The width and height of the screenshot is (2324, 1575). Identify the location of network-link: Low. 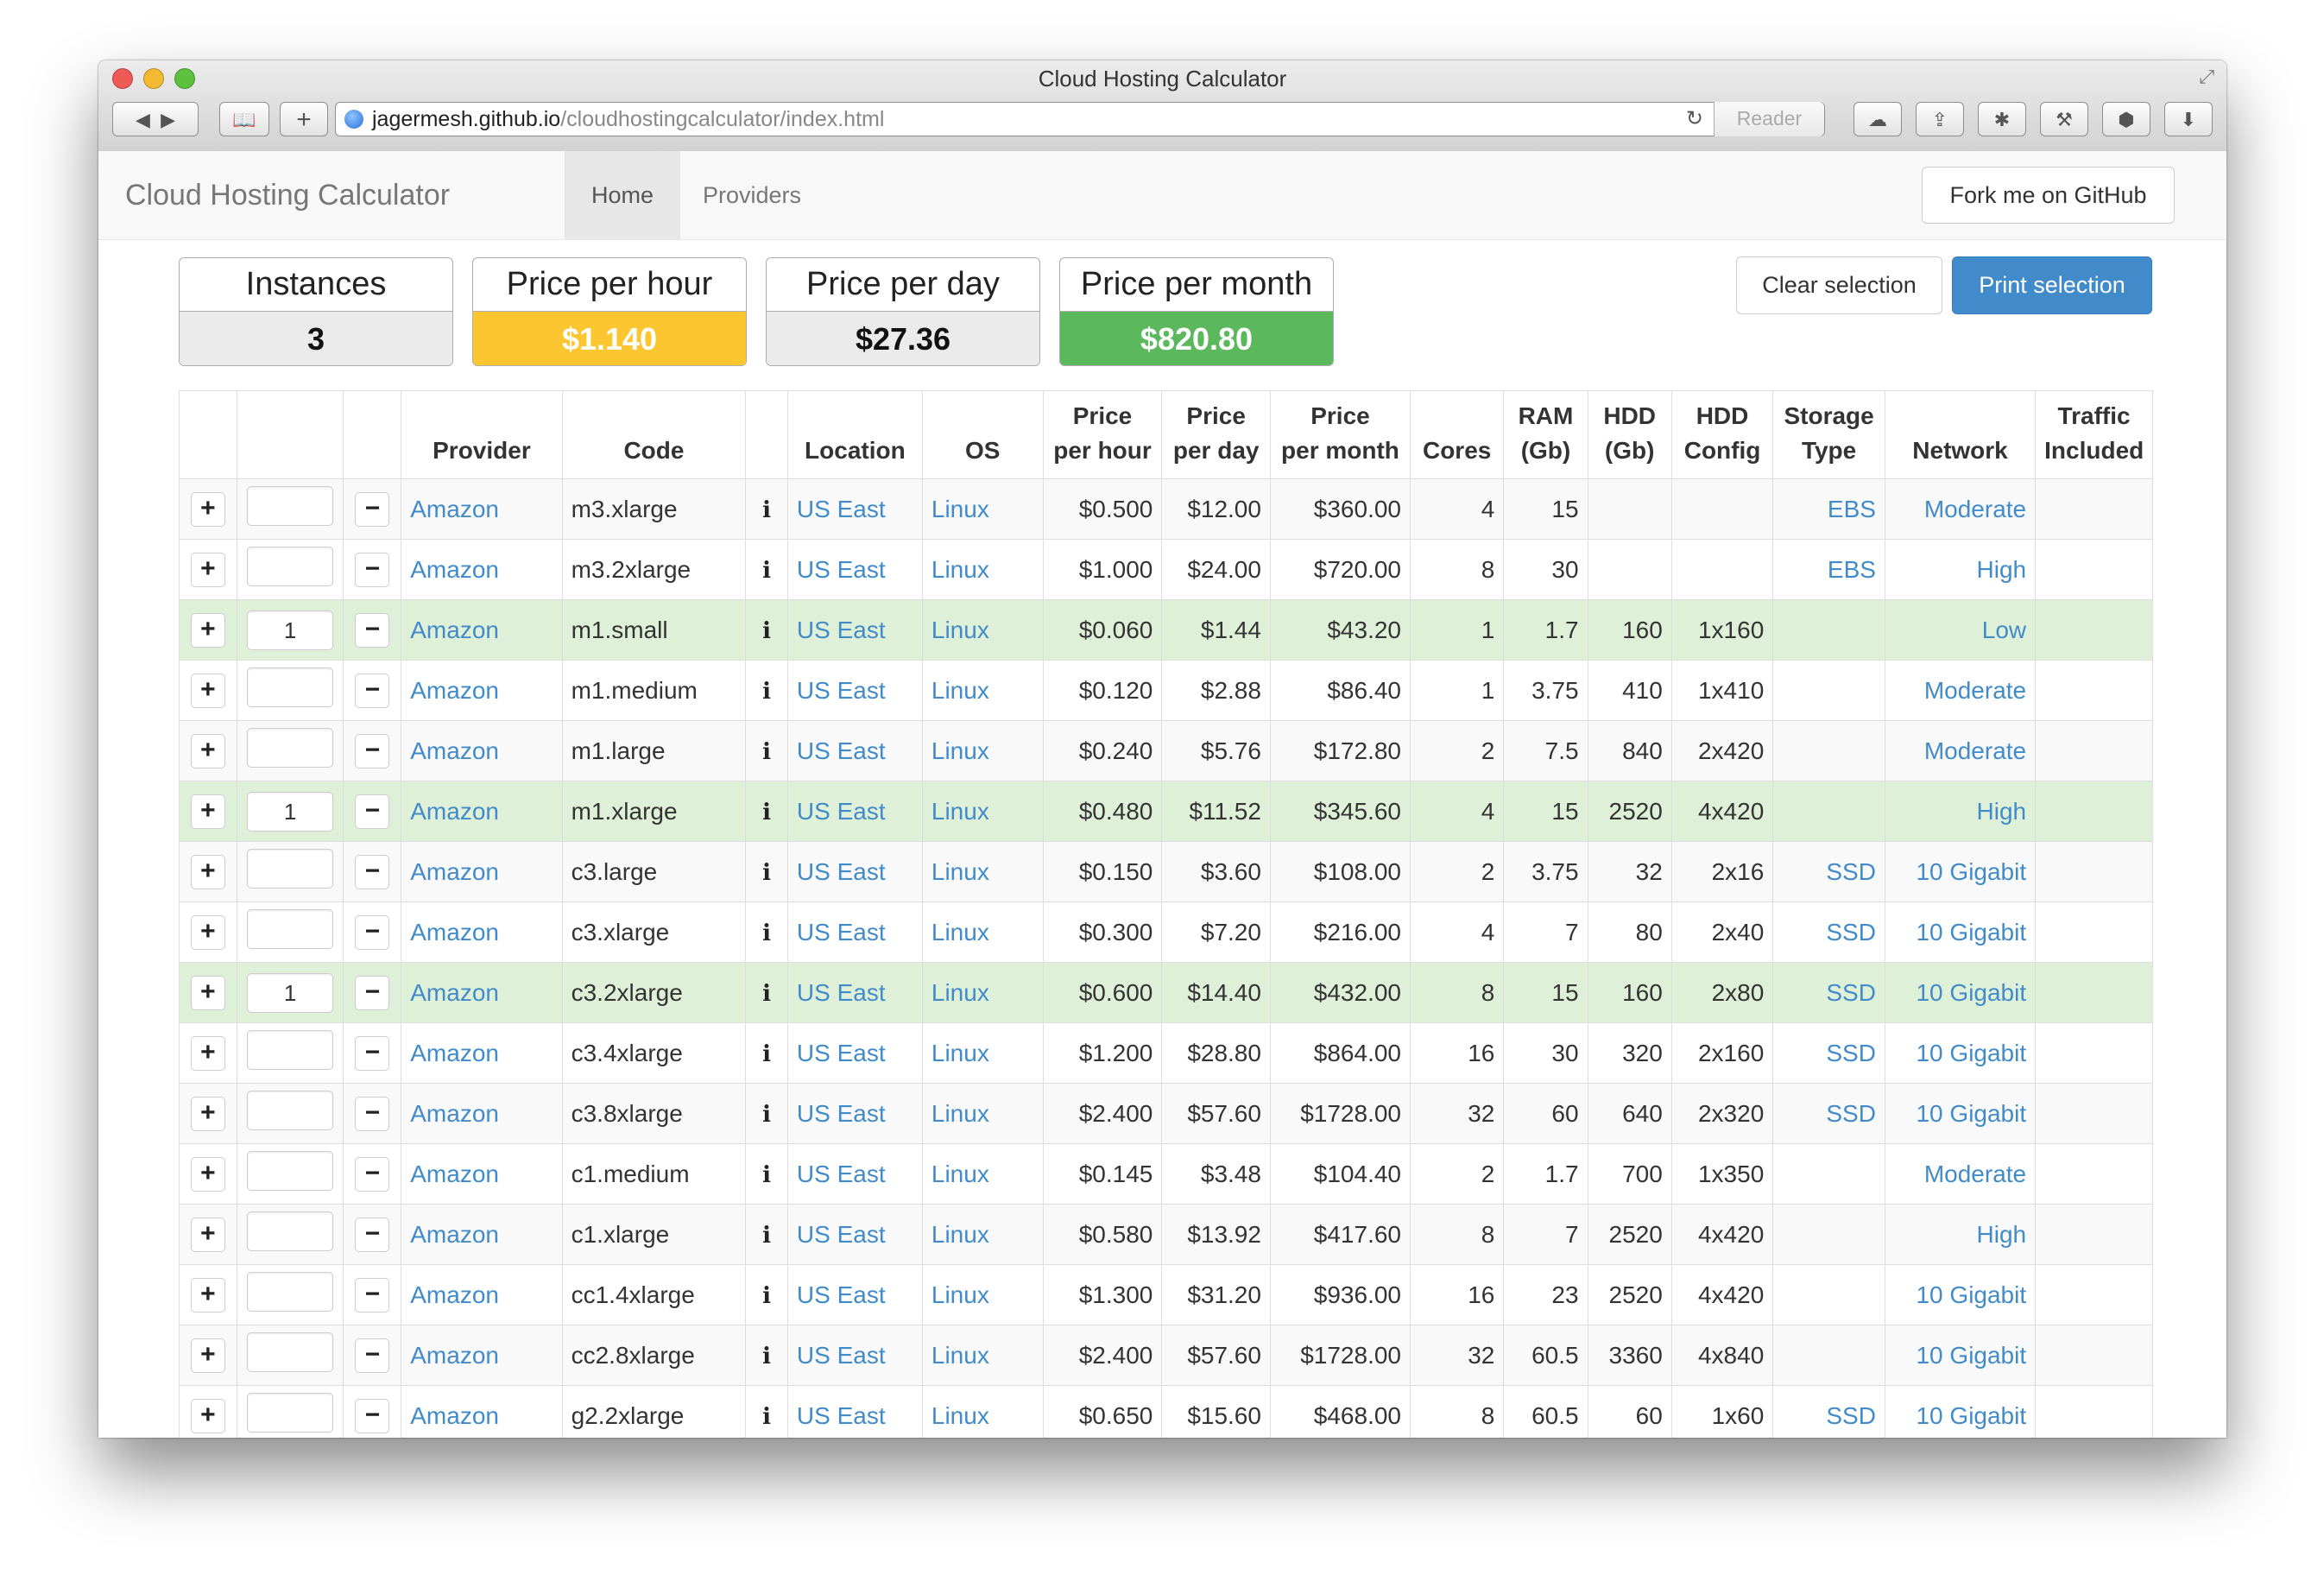
(1961, 630).